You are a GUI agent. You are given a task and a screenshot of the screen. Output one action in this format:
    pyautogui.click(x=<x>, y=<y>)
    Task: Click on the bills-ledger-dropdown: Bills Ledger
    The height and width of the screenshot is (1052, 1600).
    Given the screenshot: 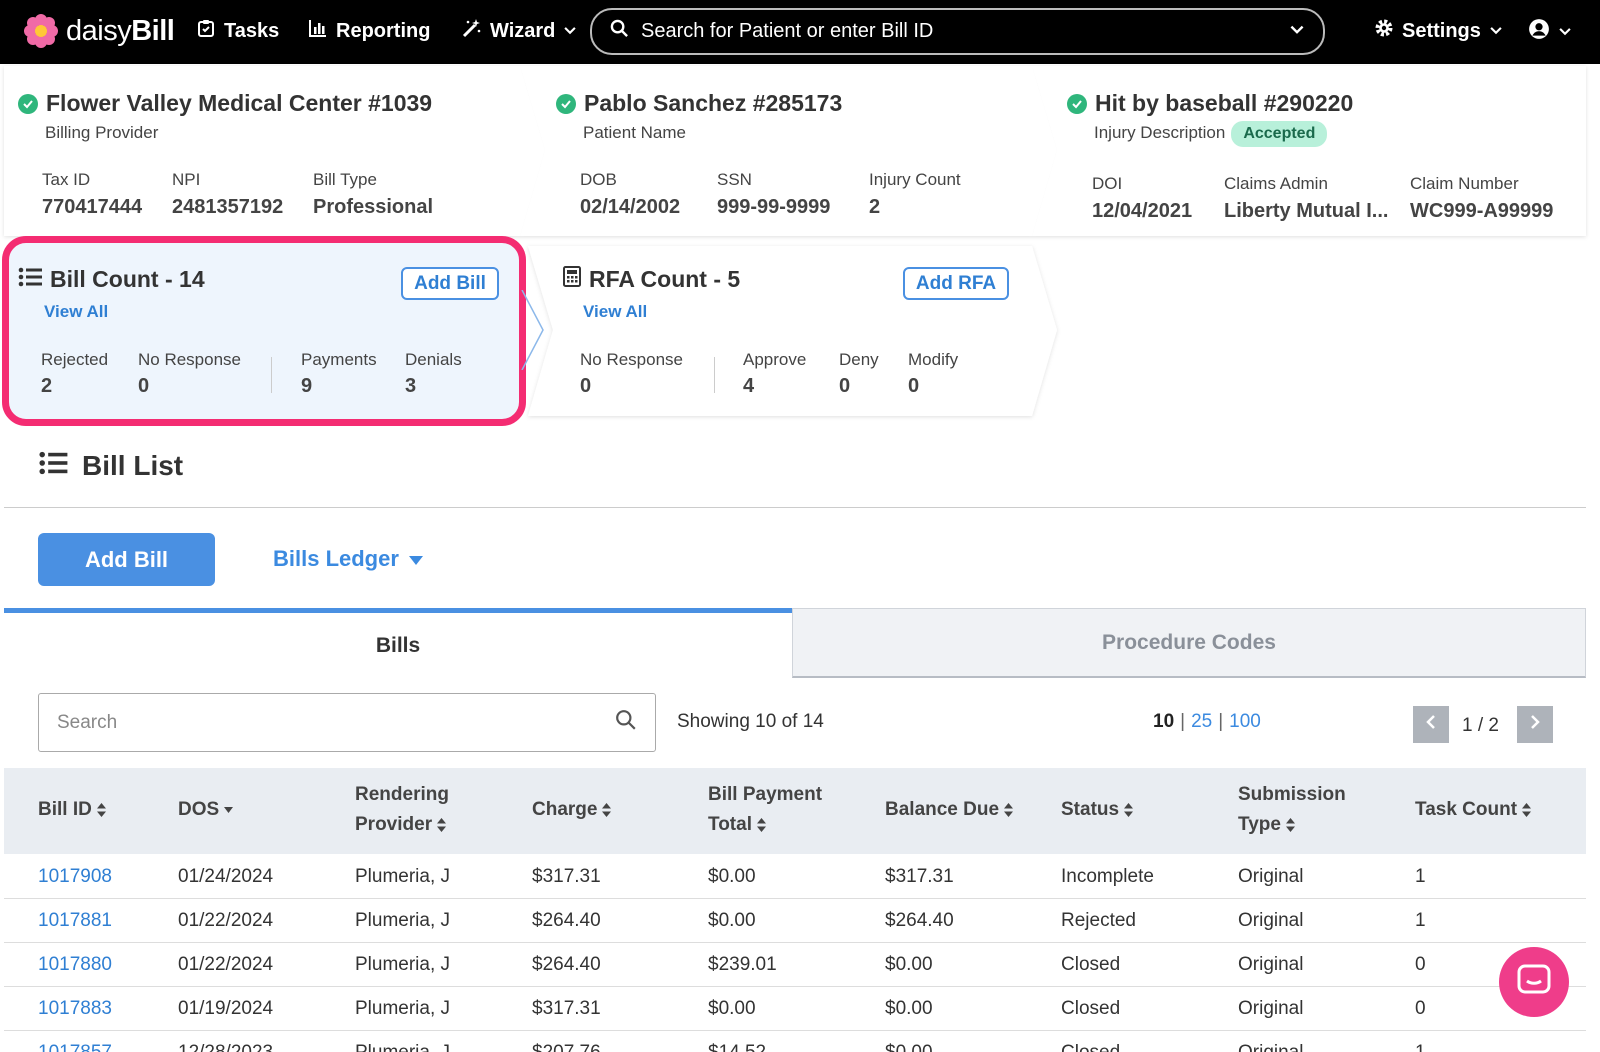 What is the action you would take?
    pyautogui.click(x=348, y=559)
    